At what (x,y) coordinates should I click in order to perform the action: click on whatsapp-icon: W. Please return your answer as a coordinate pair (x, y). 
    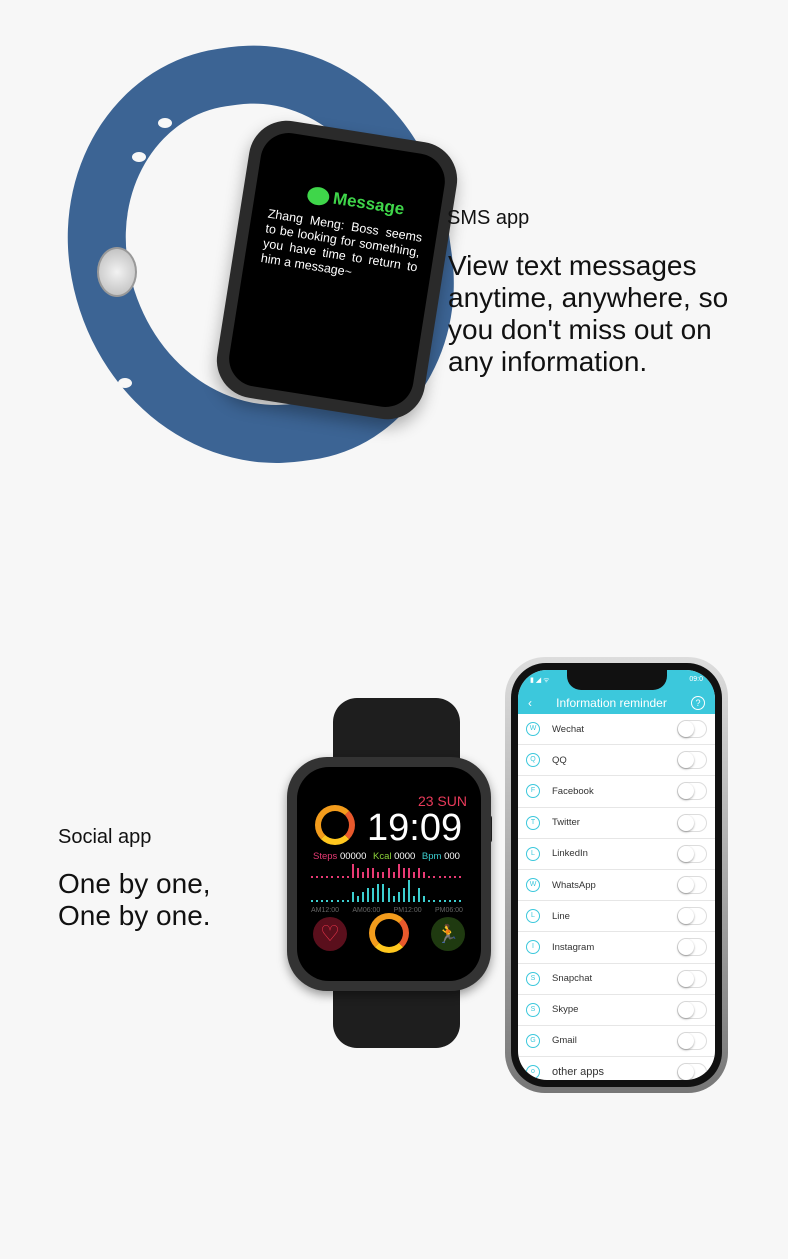
    Looking at the image, I should click on (533, 885).